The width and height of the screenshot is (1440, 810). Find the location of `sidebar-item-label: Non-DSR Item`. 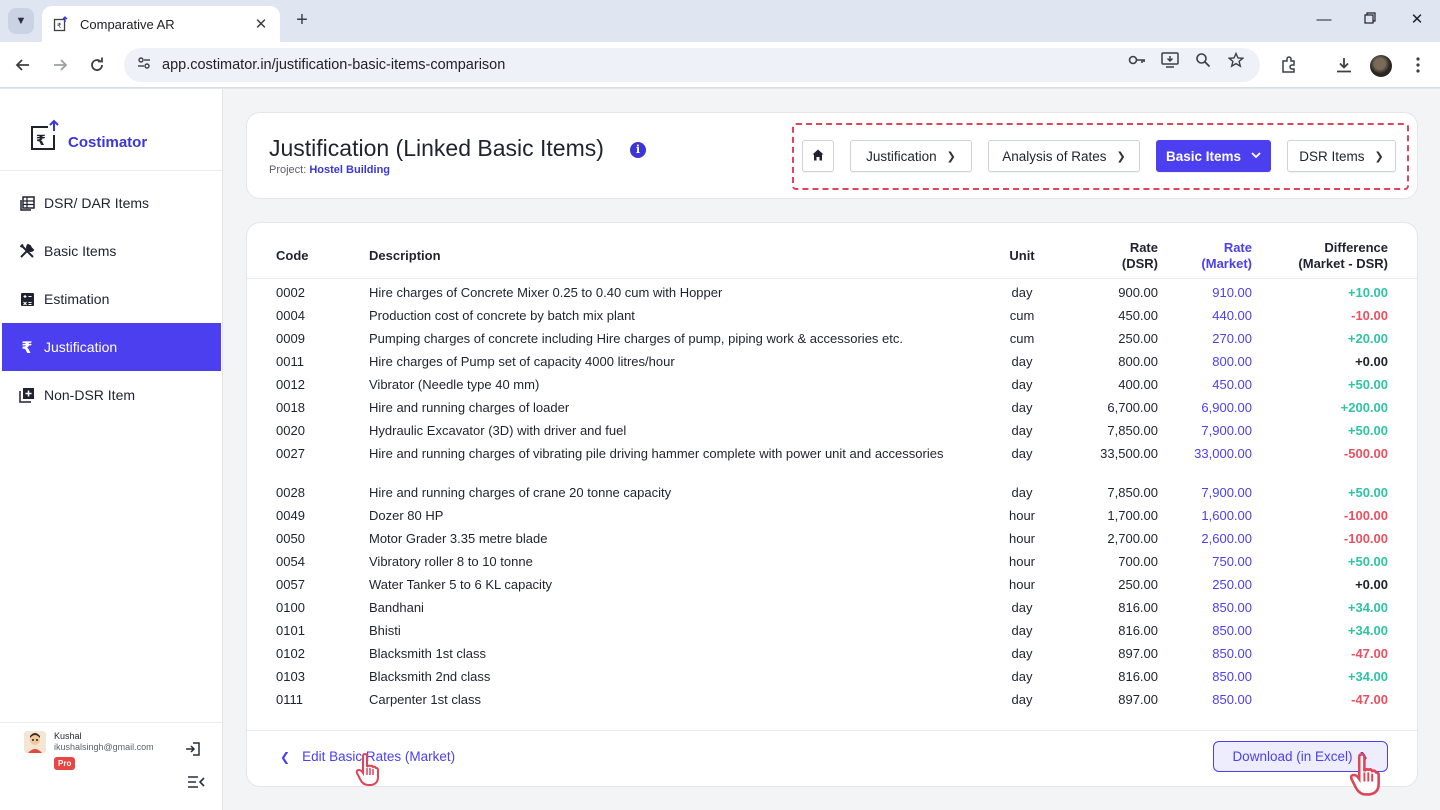

sidebar-item-label: Non-DSR Item is located at coordinates (90, 395).